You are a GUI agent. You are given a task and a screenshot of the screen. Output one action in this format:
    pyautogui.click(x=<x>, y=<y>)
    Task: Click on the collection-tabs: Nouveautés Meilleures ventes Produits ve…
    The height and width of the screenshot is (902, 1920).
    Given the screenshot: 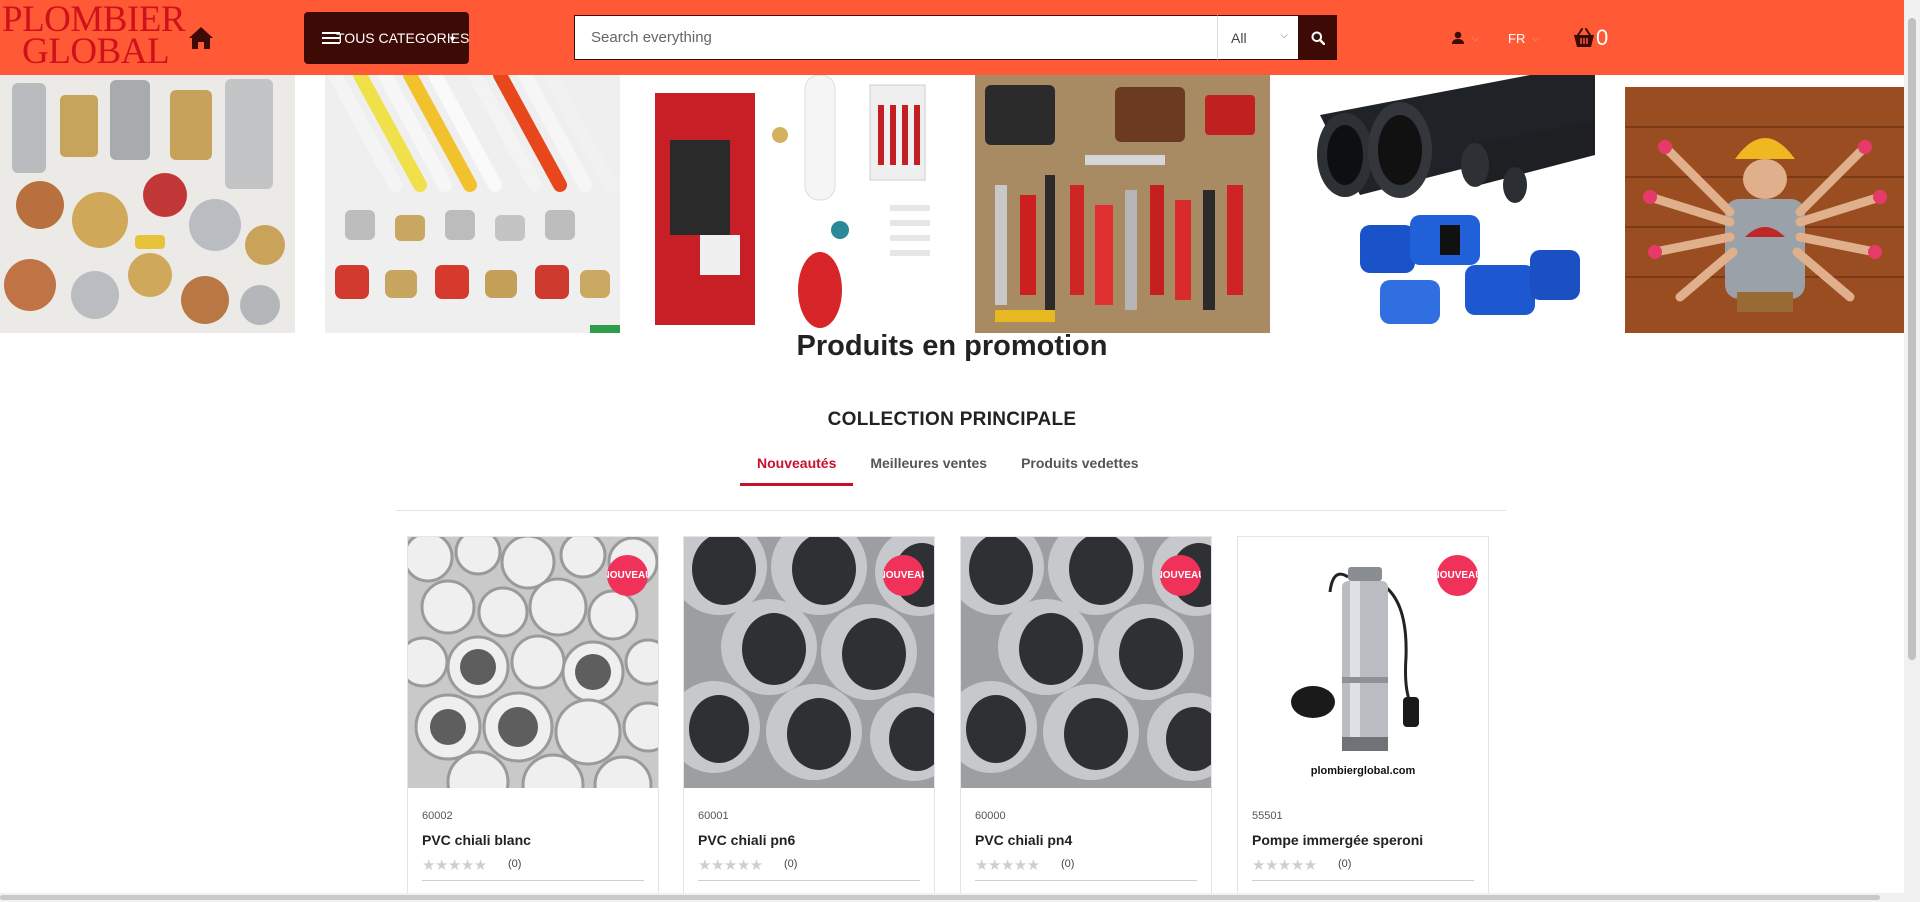 What is the action you would take?
    pyautogui.click(x=948, y=468)
    